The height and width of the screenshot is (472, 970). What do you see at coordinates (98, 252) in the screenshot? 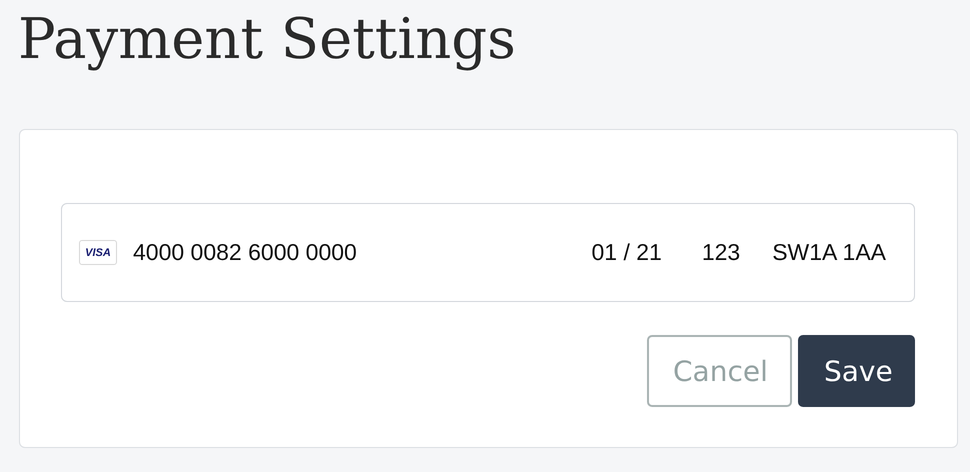
I see `card-brand-icon: VISA` at bounding box center [98, 252].